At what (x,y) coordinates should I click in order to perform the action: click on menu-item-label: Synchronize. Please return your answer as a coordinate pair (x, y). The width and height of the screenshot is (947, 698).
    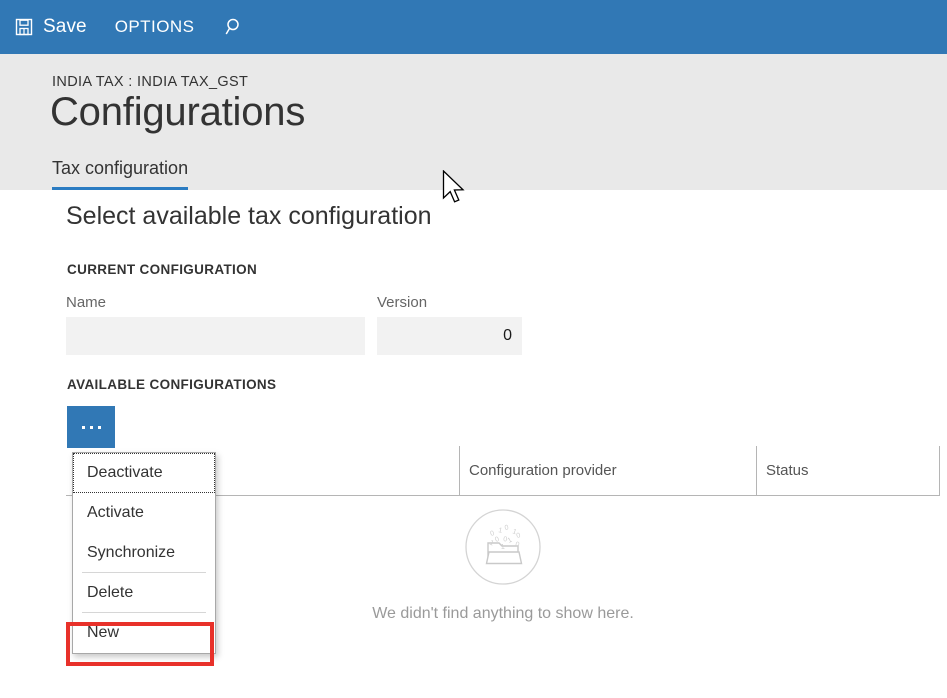
    Looking at the image, I should click on (131, 552).